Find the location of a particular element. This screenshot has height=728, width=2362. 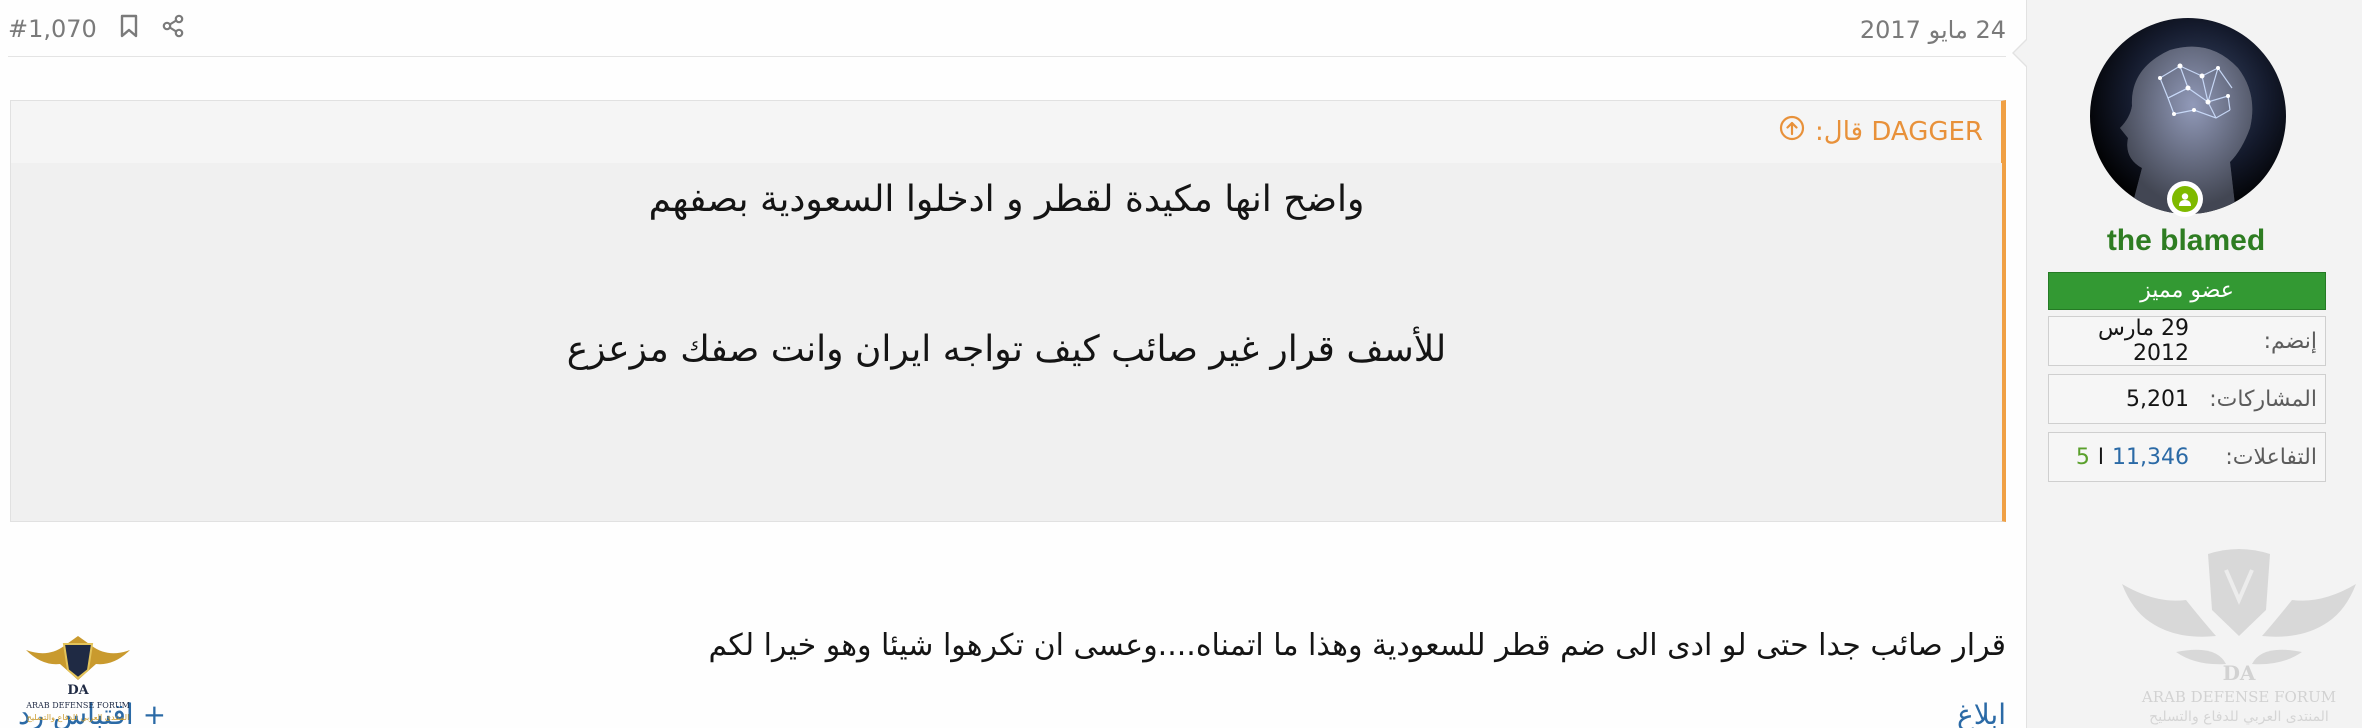

logo-title: ARAB DEFENSE FORUM is located at coordinates (77, 705).